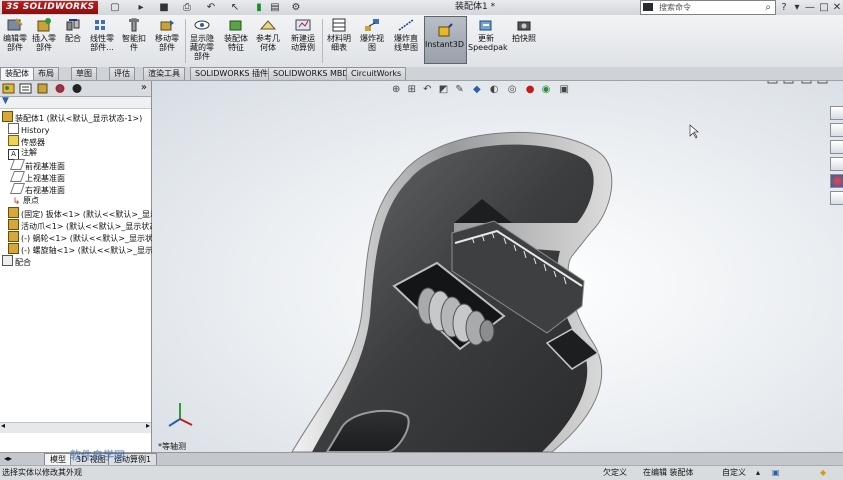 Image resolution: width=843 pixels, height=480 pixels. What do you see at coordinates (372, 25) in the screenshot?
I see `exploded-view-icon` at bounding box center [372, 25].